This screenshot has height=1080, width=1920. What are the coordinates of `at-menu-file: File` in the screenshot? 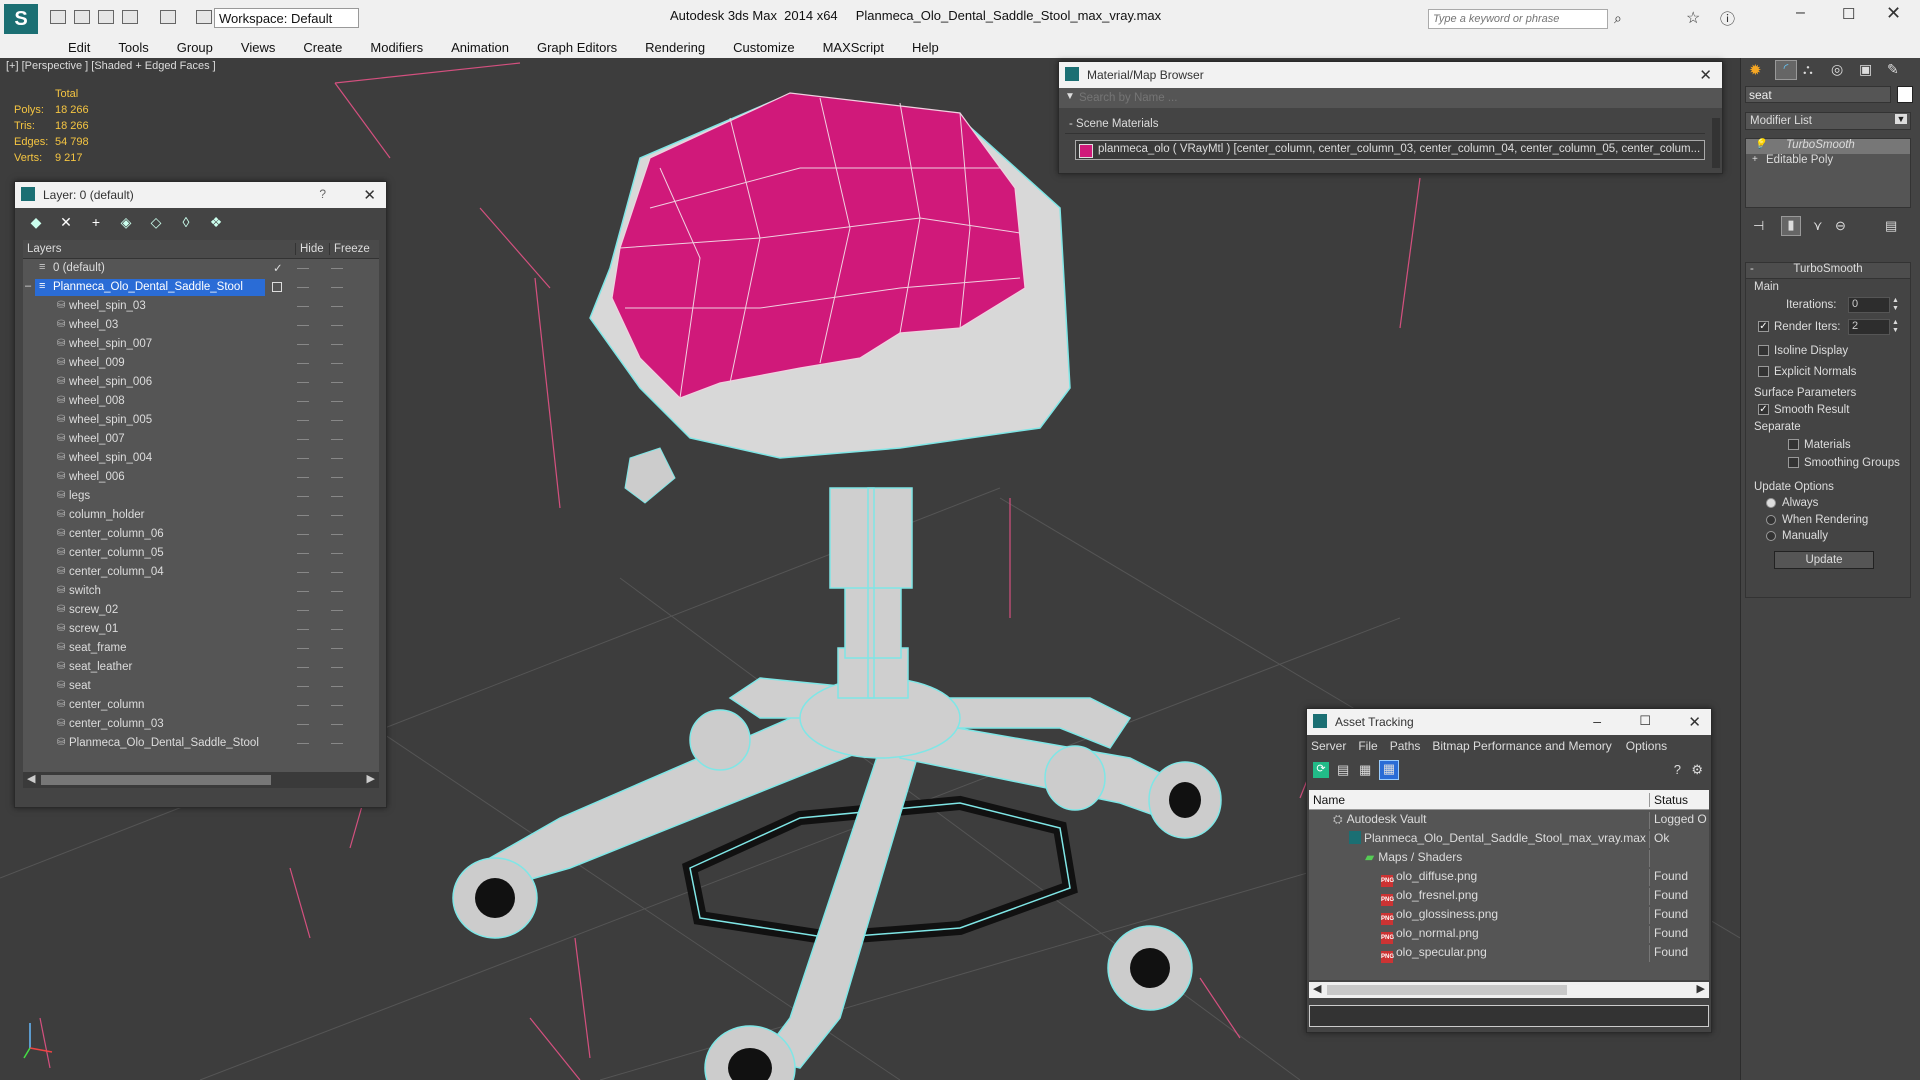 It's located at (1367, 746).